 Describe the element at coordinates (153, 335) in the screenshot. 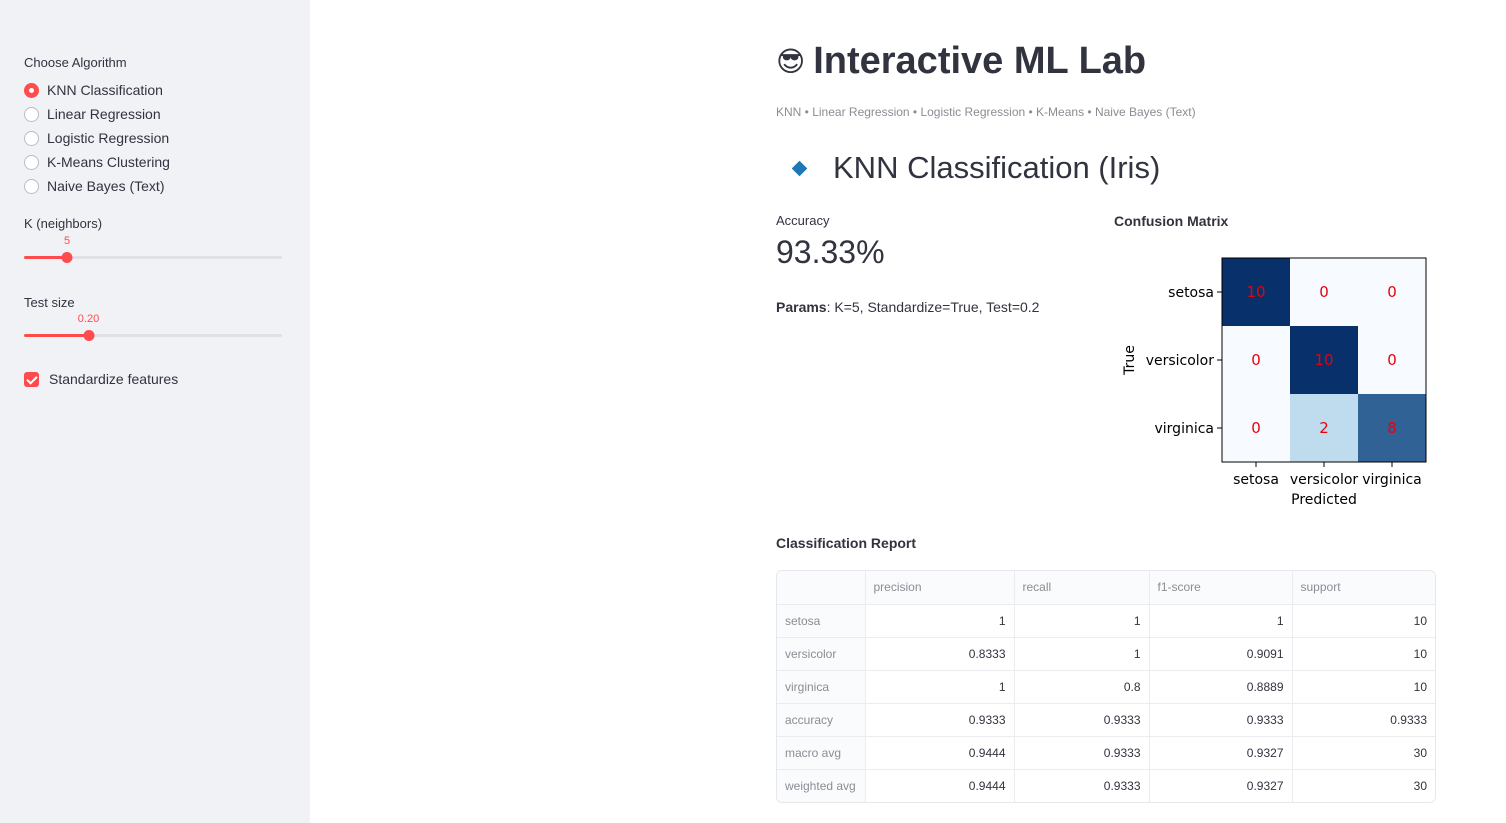

I see `test-size-slider` at that location.